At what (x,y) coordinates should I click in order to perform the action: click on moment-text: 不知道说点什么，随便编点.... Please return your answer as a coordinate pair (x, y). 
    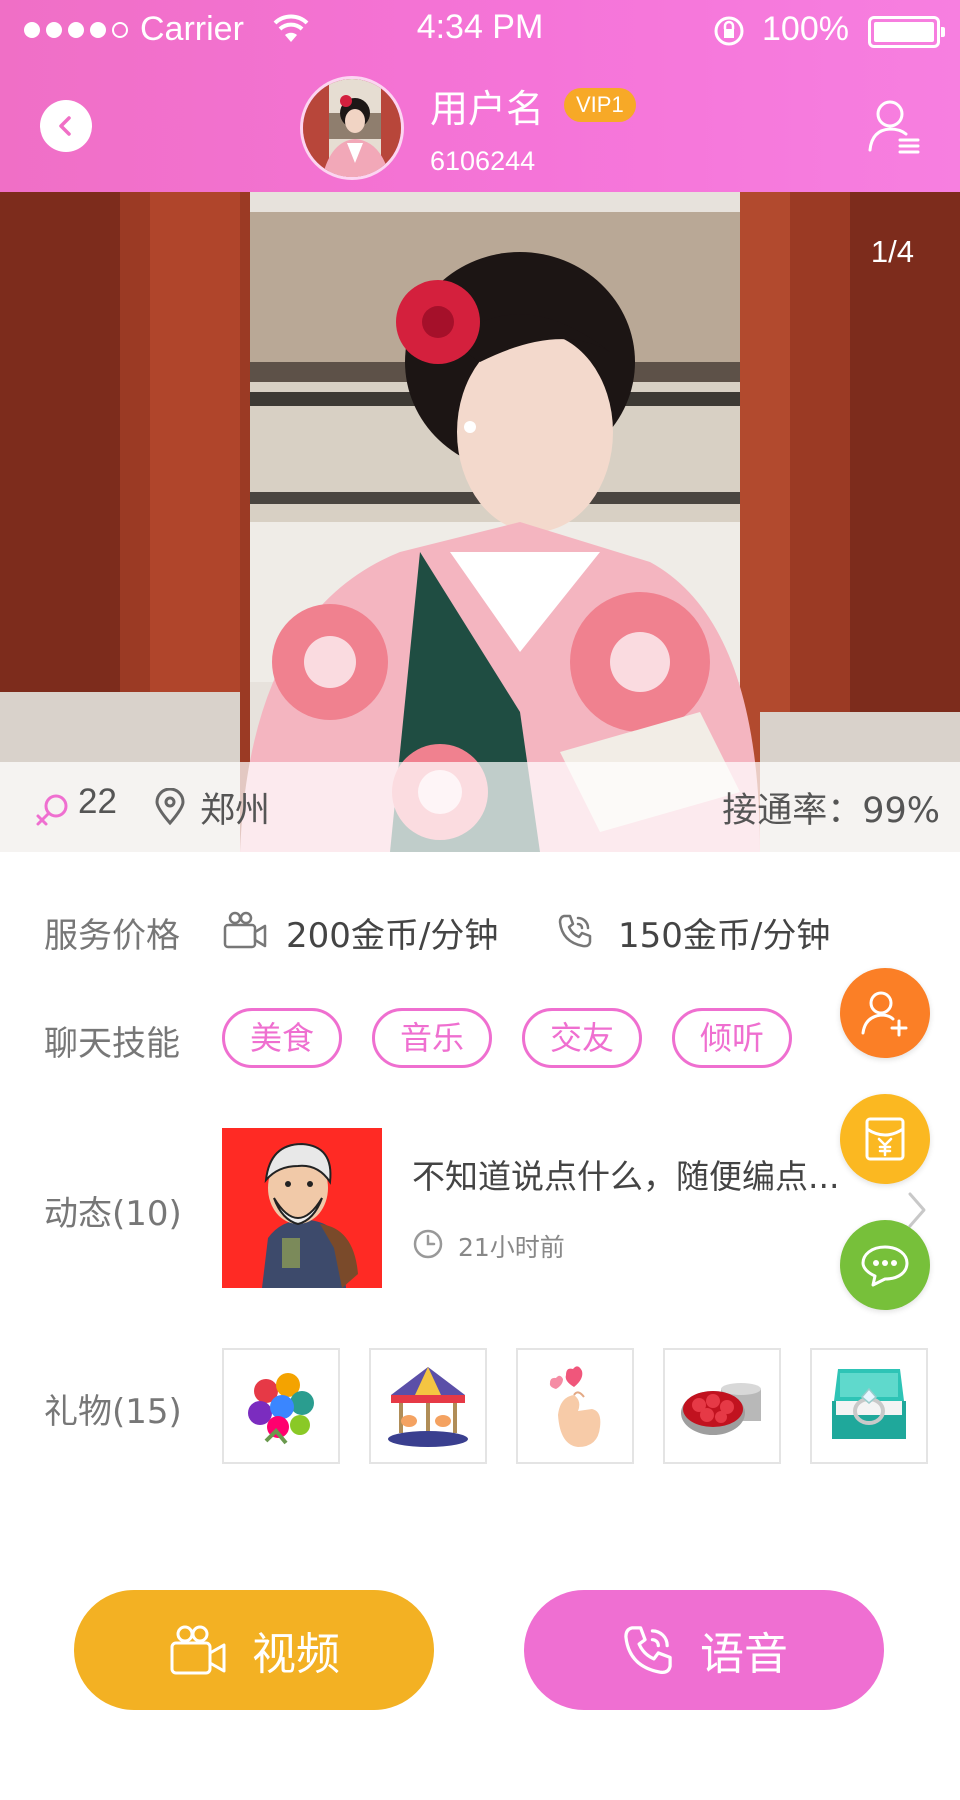
    Looking at the image, I should click on (626, 1176).